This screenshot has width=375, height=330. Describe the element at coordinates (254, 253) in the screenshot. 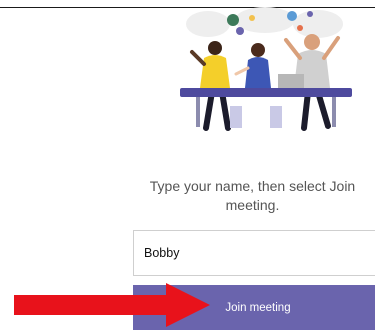

I see `name-input` at that location.